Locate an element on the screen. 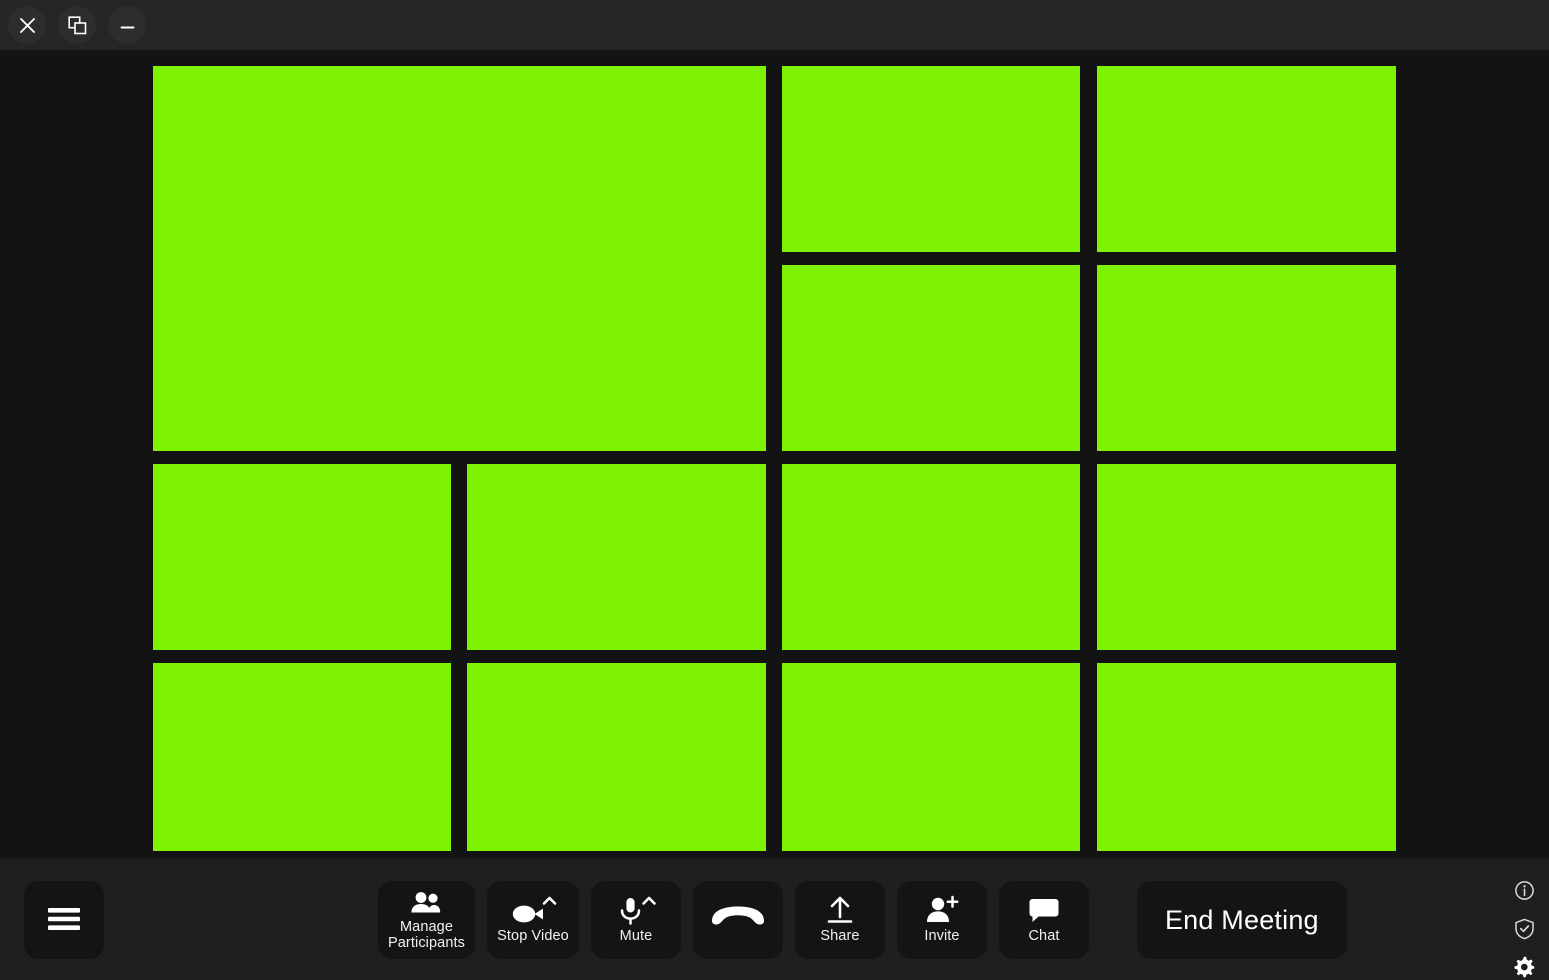  phone-hangup-icon is located at coordinates (738, 918).